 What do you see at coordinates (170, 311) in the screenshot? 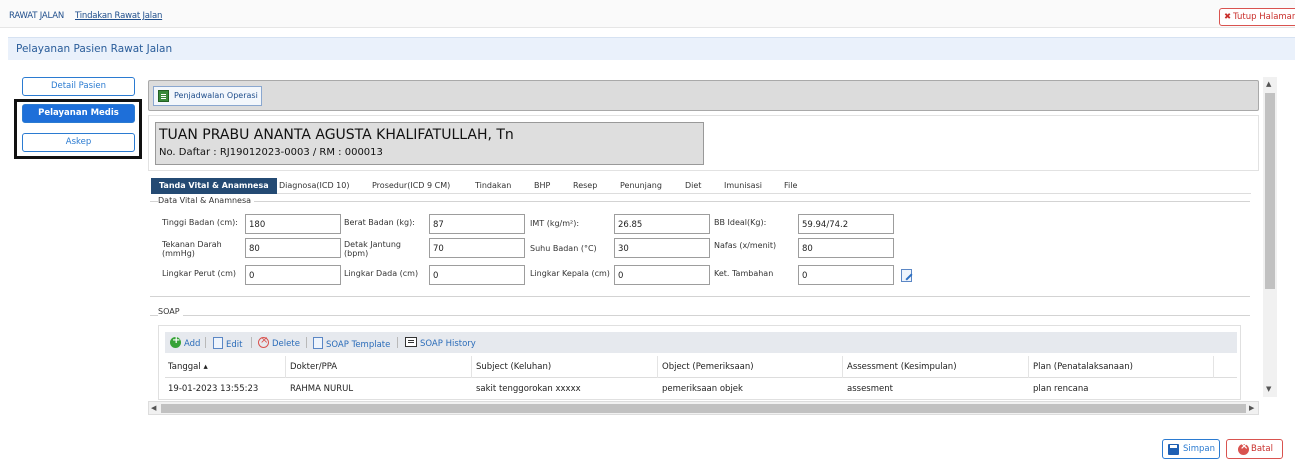
I see `soap-legend: SOAP` at bounding box center [170, 311].